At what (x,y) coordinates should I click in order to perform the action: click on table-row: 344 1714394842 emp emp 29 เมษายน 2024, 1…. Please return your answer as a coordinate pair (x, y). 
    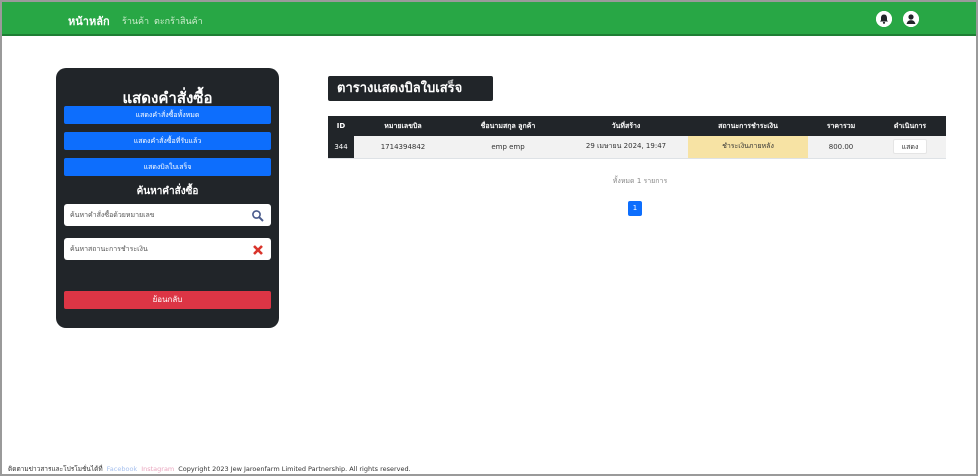
    Looking at the image, I should click on (637, 147).